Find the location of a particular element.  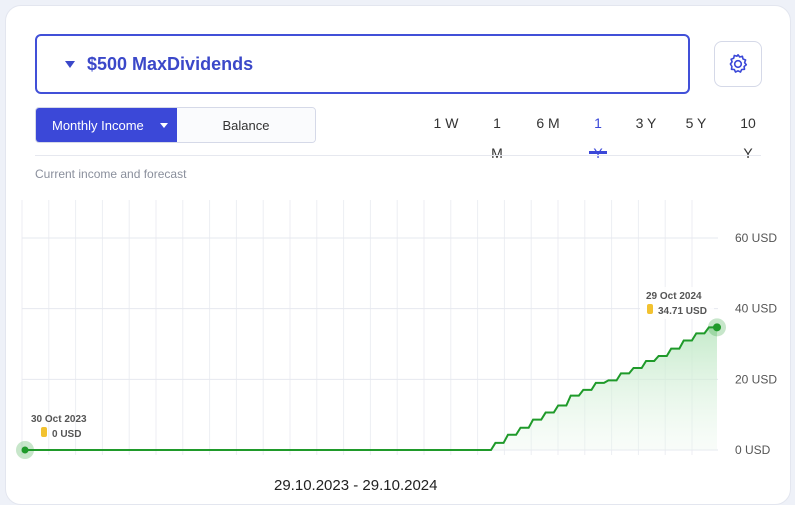

monthly-income-option: Monthly Income is located at coordinates (106, 125).